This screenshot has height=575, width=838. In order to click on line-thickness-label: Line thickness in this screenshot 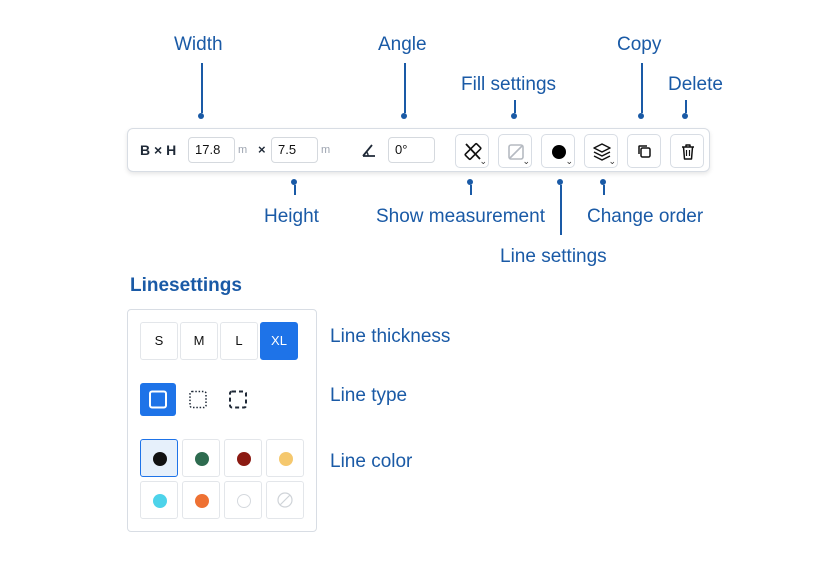, I will do `click(390, 336)`.